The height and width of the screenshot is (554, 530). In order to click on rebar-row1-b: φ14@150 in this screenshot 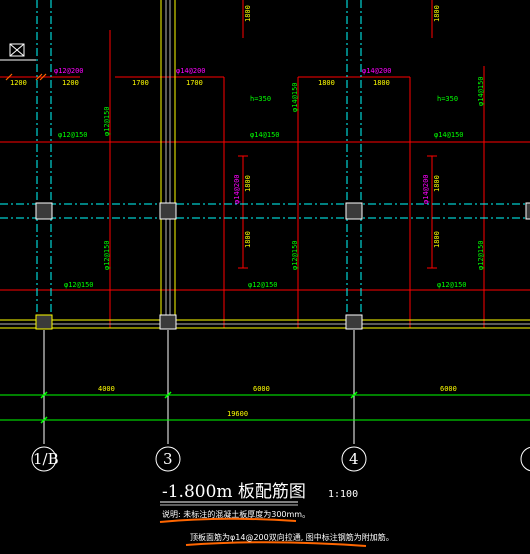, I will do `click(265, 135)`.